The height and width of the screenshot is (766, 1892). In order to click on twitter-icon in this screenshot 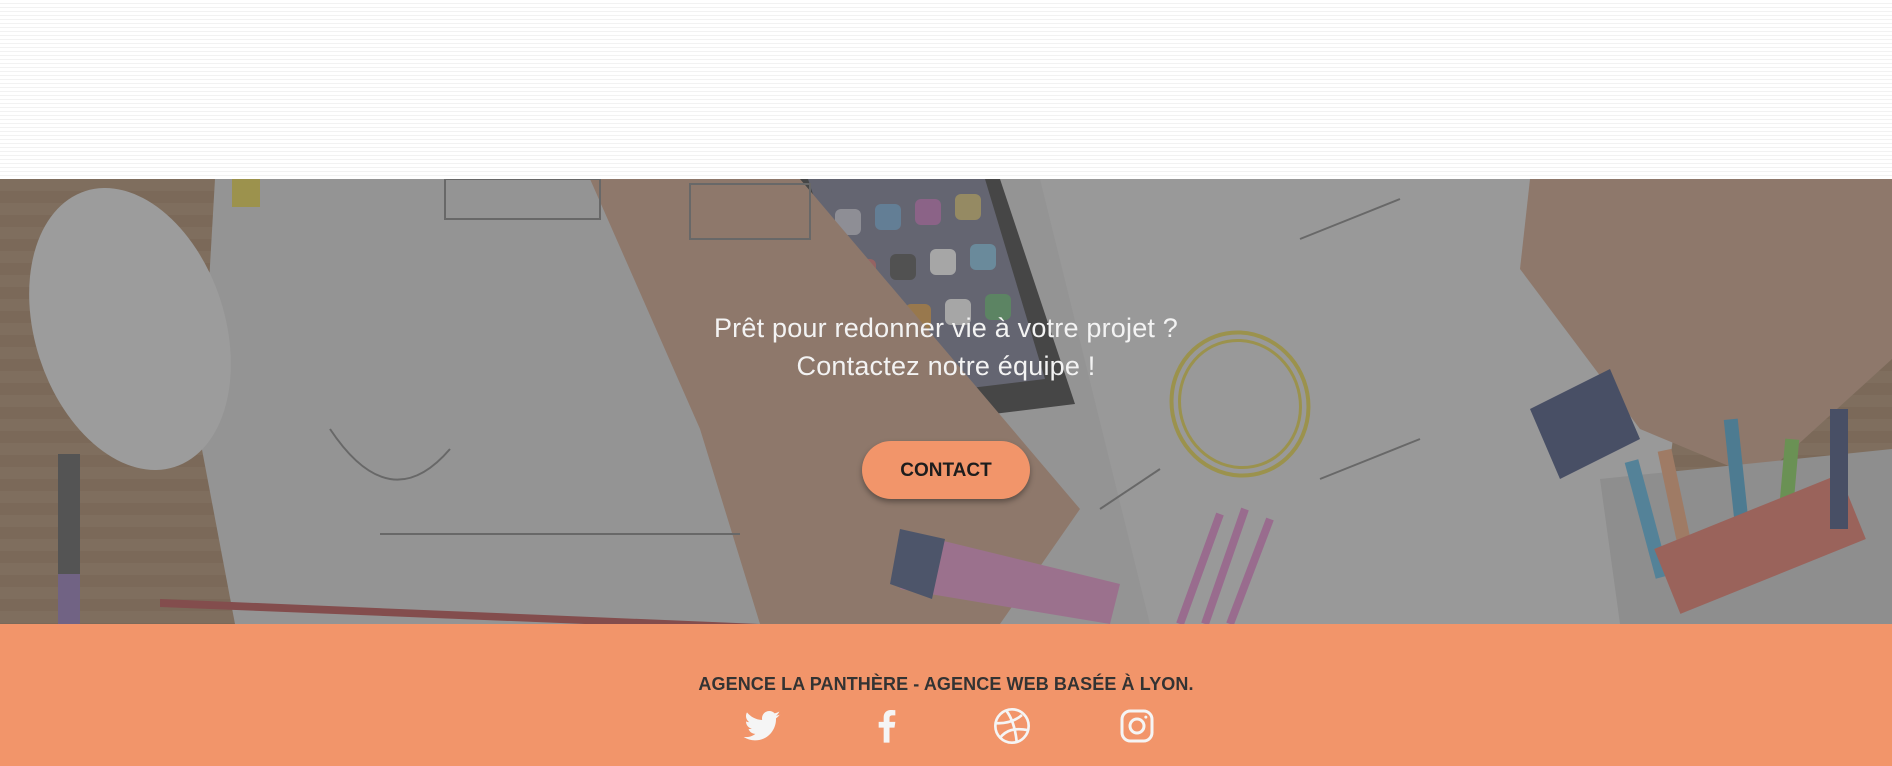, I will do `click(762, 726)`.